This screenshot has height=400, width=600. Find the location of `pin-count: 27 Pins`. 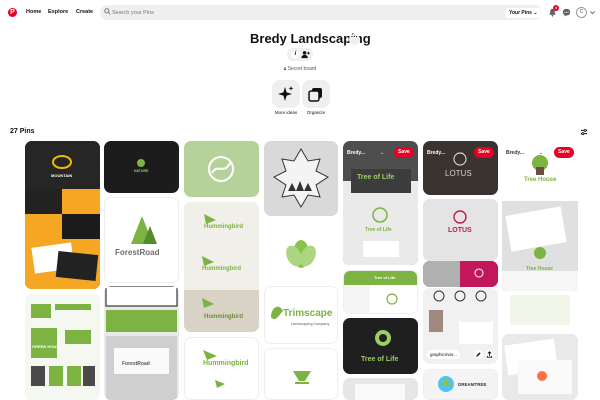

pin-count: 27 Pins is located at coordinates (22, 131).